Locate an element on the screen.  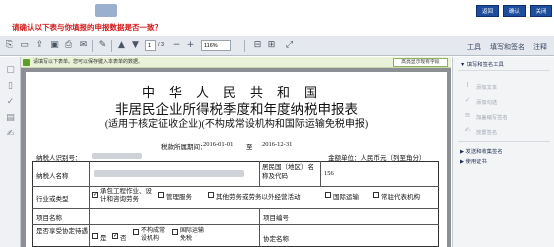
tab-tools: 工具 is located at coordinates (474, 47).